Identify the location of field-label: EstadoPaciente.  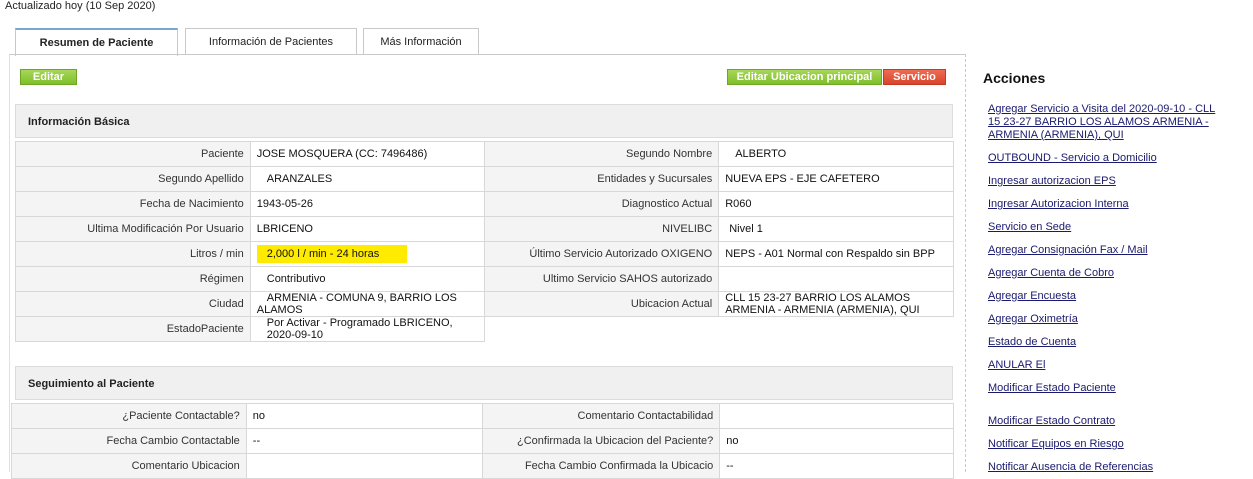
(133, 329).